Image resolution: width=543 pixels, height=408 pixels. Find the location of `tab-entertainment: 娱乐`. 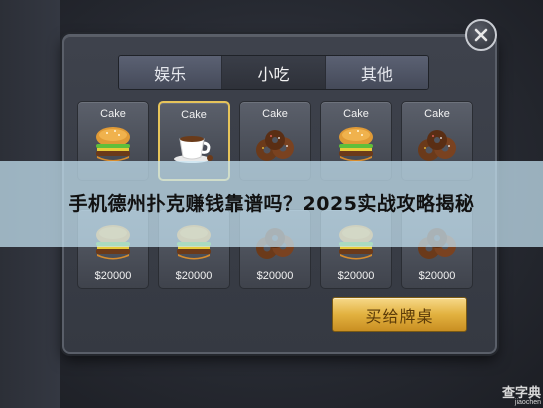

tab-entertainment: 娱乐 is located at coordinates (171, 72).